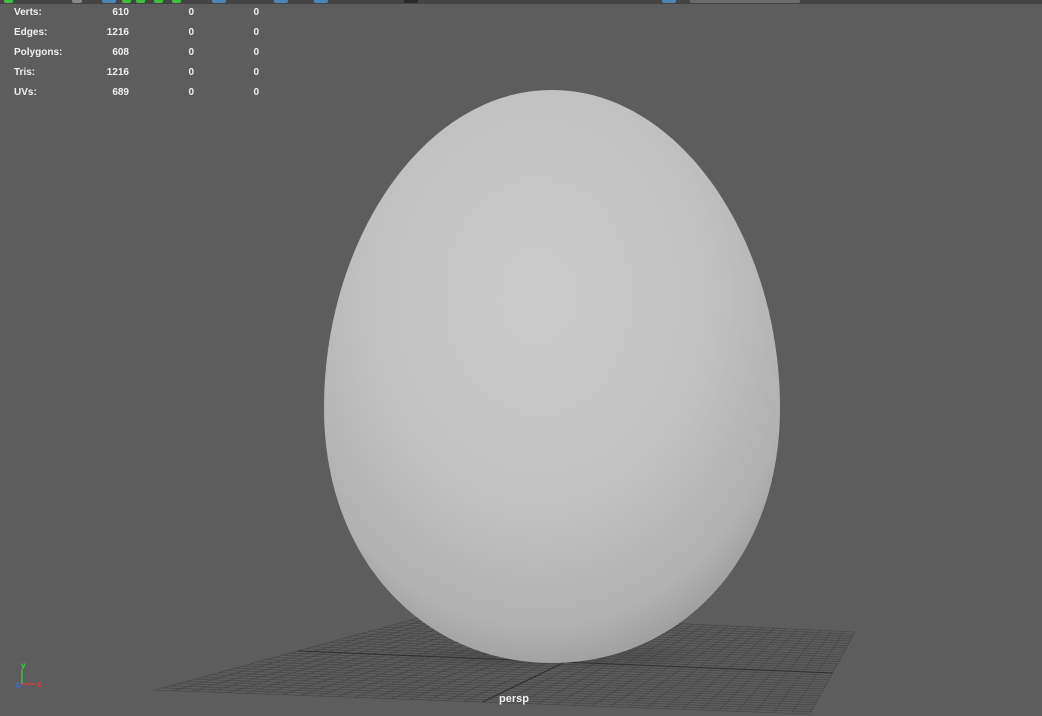 The height and width of the screenshot is (716, 1042). Describe the element at coordinates (17, 684) in the screenshot. I see `z-axis-label: z` at that location.